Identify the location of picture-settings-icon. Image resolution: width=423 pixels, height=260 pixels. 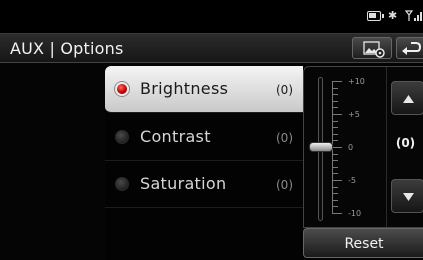
(374, 49).